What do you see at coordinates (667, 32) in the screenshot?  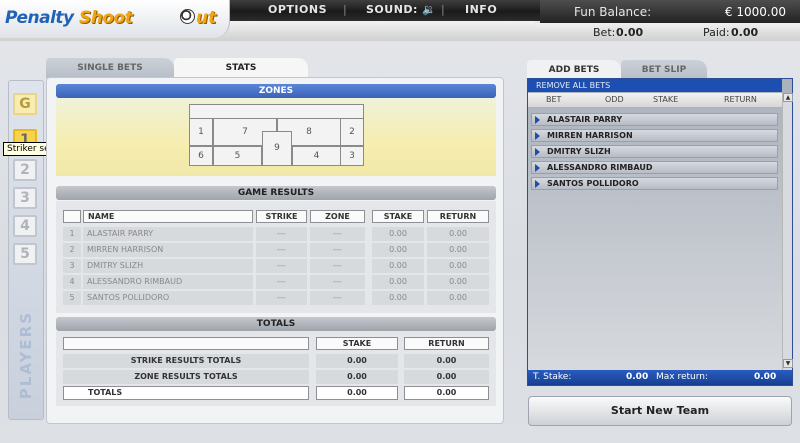 I see `bet-paid-bar: Bet: 0.00 Paid: 0.00` at bounding box center [667, 32].